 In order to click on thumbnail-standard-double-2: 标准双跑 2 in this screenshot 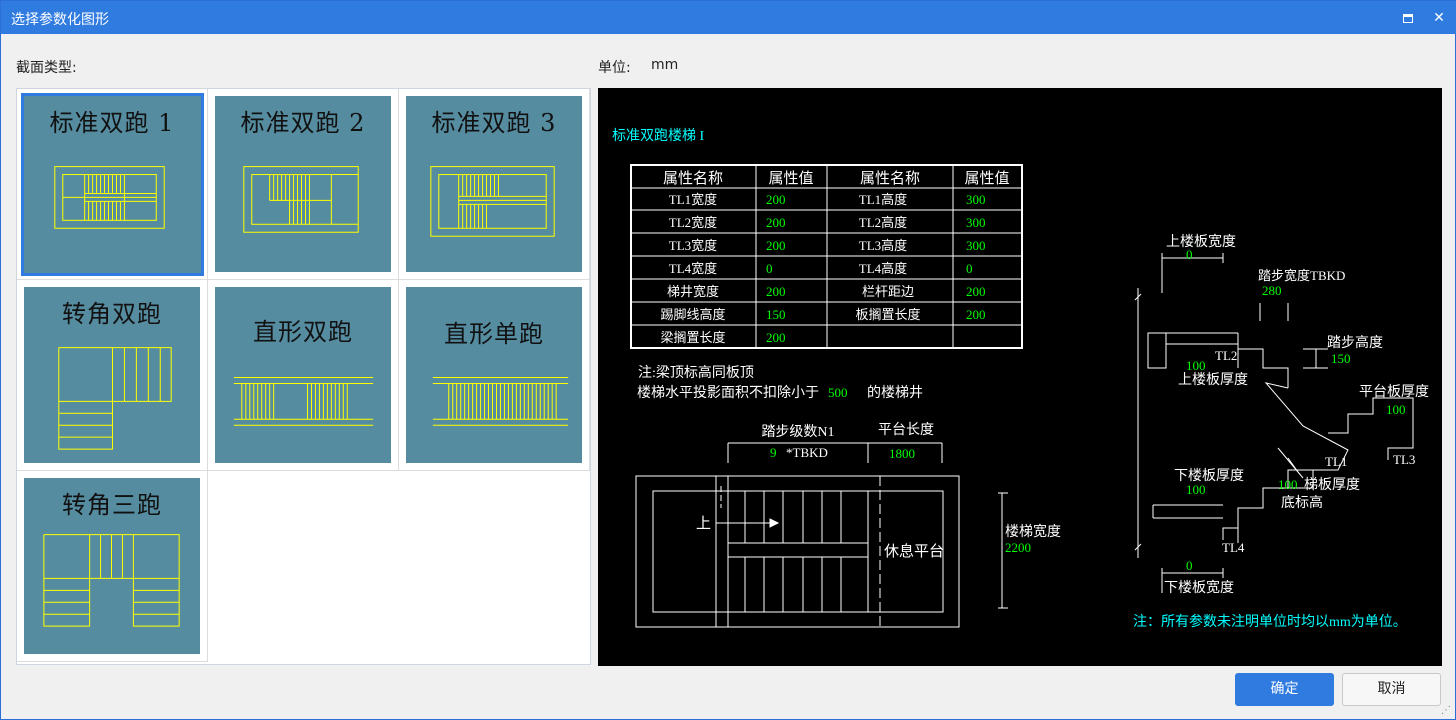, I will do `click(303, 184)`.